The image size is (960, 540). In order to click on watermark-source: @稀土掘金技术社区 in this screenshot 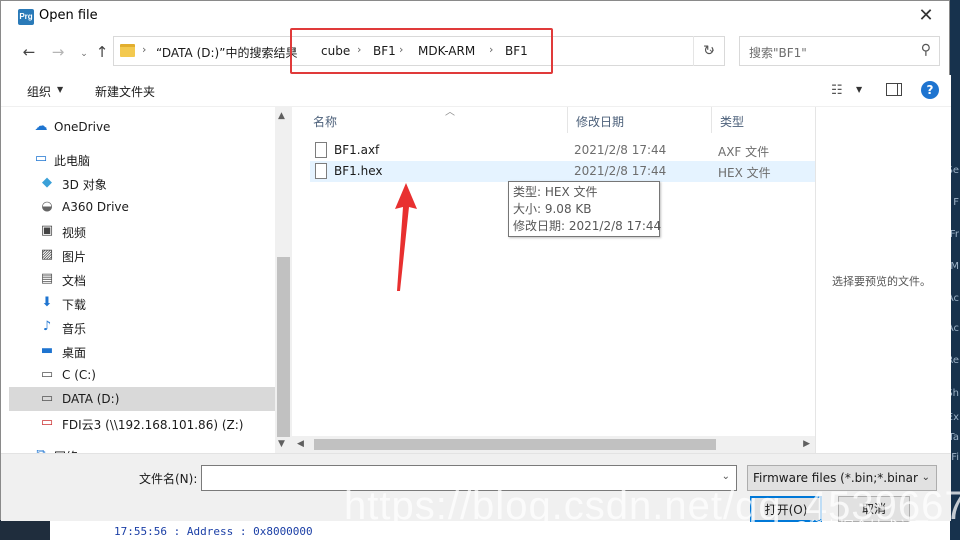, I will do `click(862, 527)`.